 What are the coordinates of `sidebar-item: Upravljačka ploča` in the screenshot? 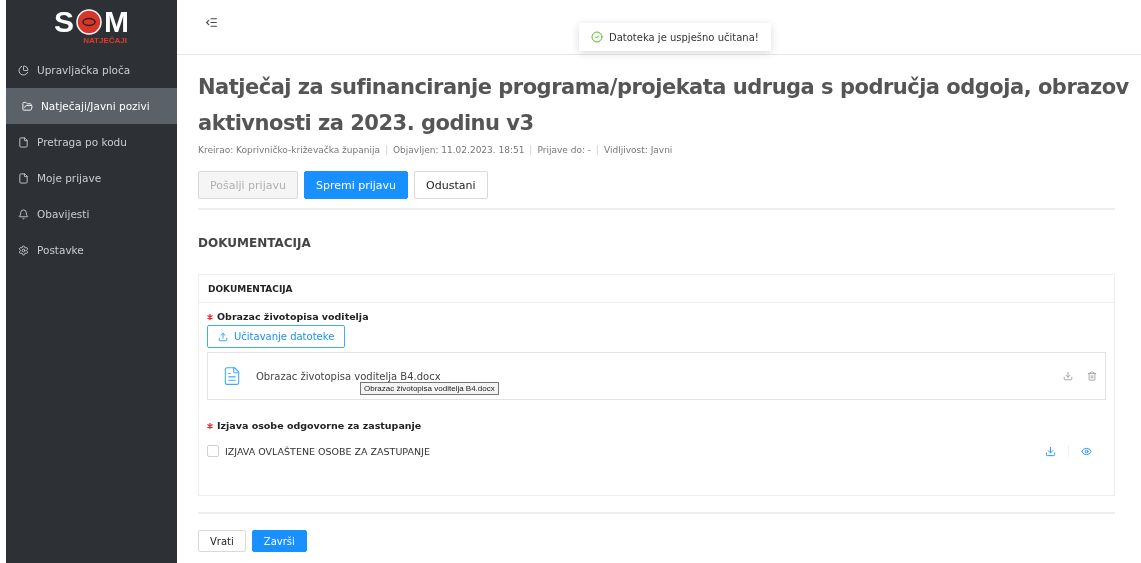 It's located at (91, 70).